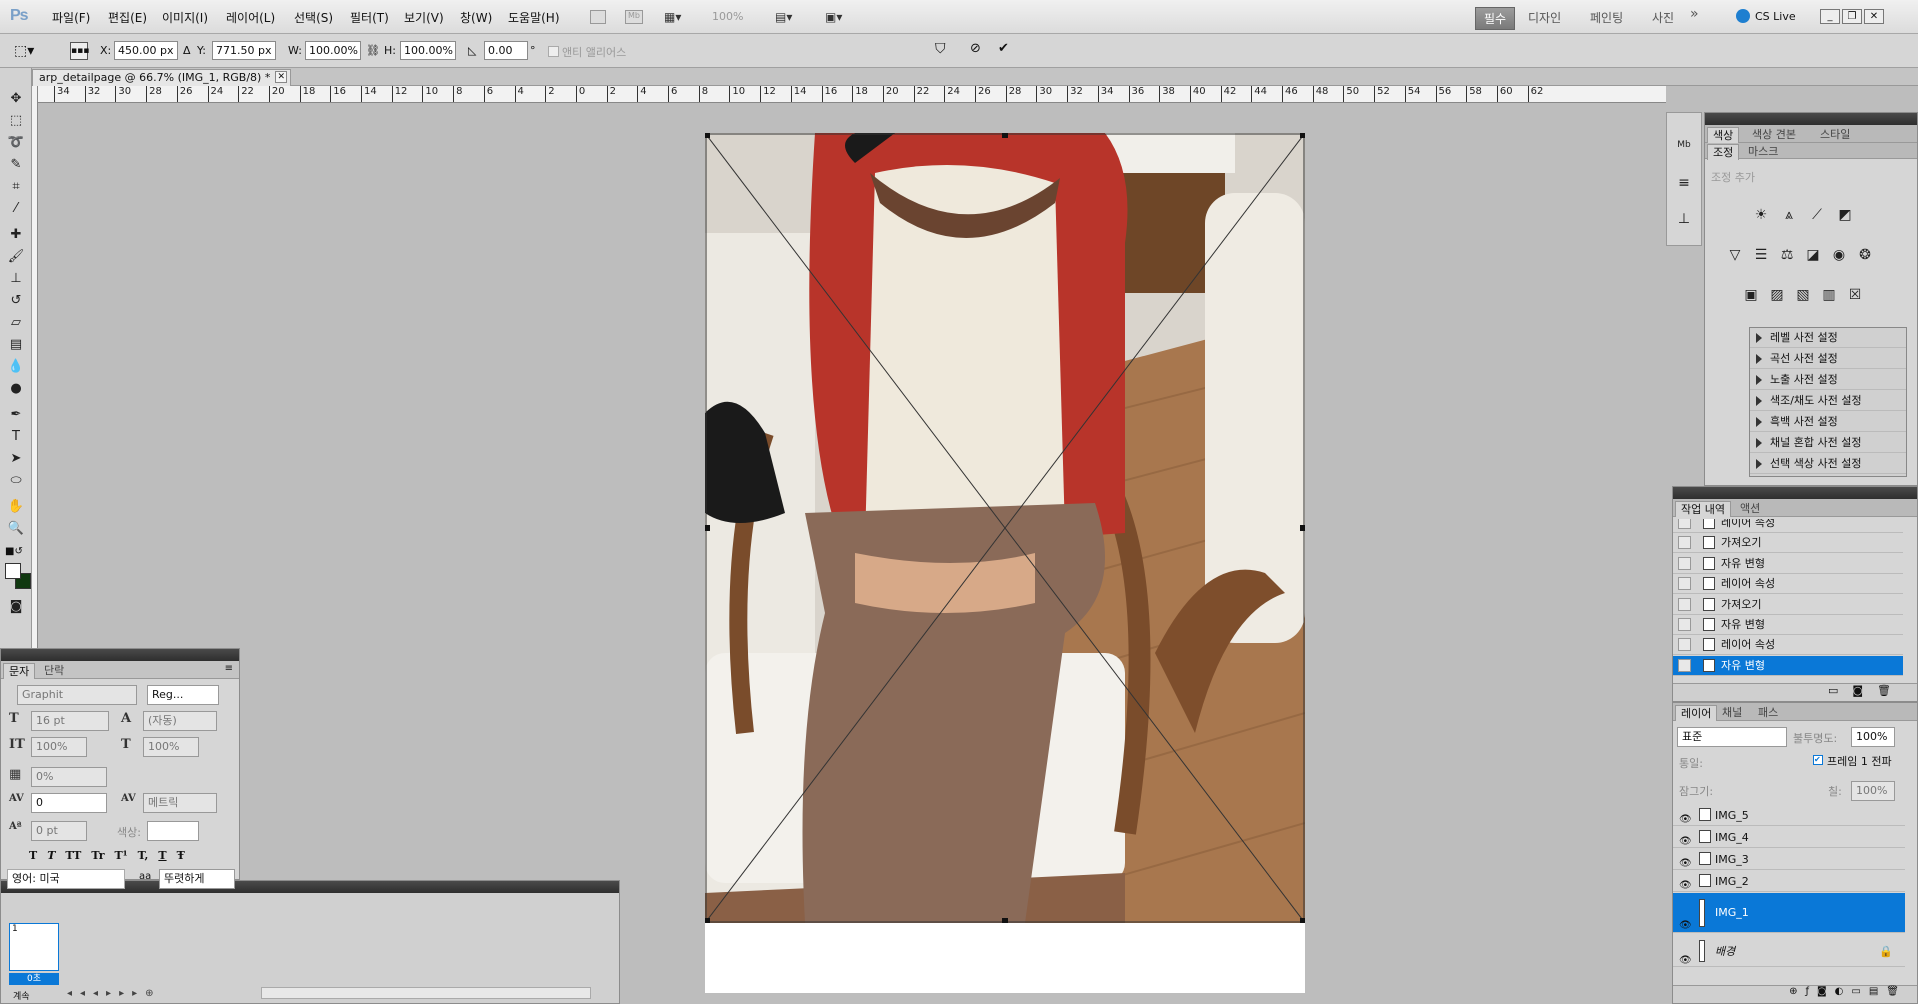 The height and width of the screenshot is (1004, 1918). Describe the element at coordinates (1865, 255) in the screenshot. I see `channel-mixer-icon: ❂` at that location.